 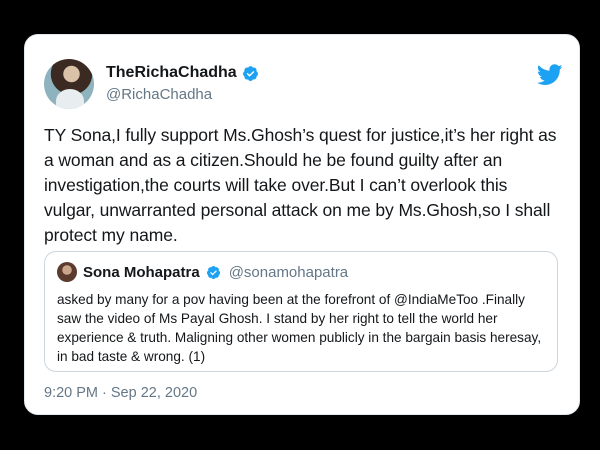 What do you see at coordinates (288, 272) in the screenshot?
I see `quoted-author-handle: @sonamohapatra` at bounding box center [288, 272].